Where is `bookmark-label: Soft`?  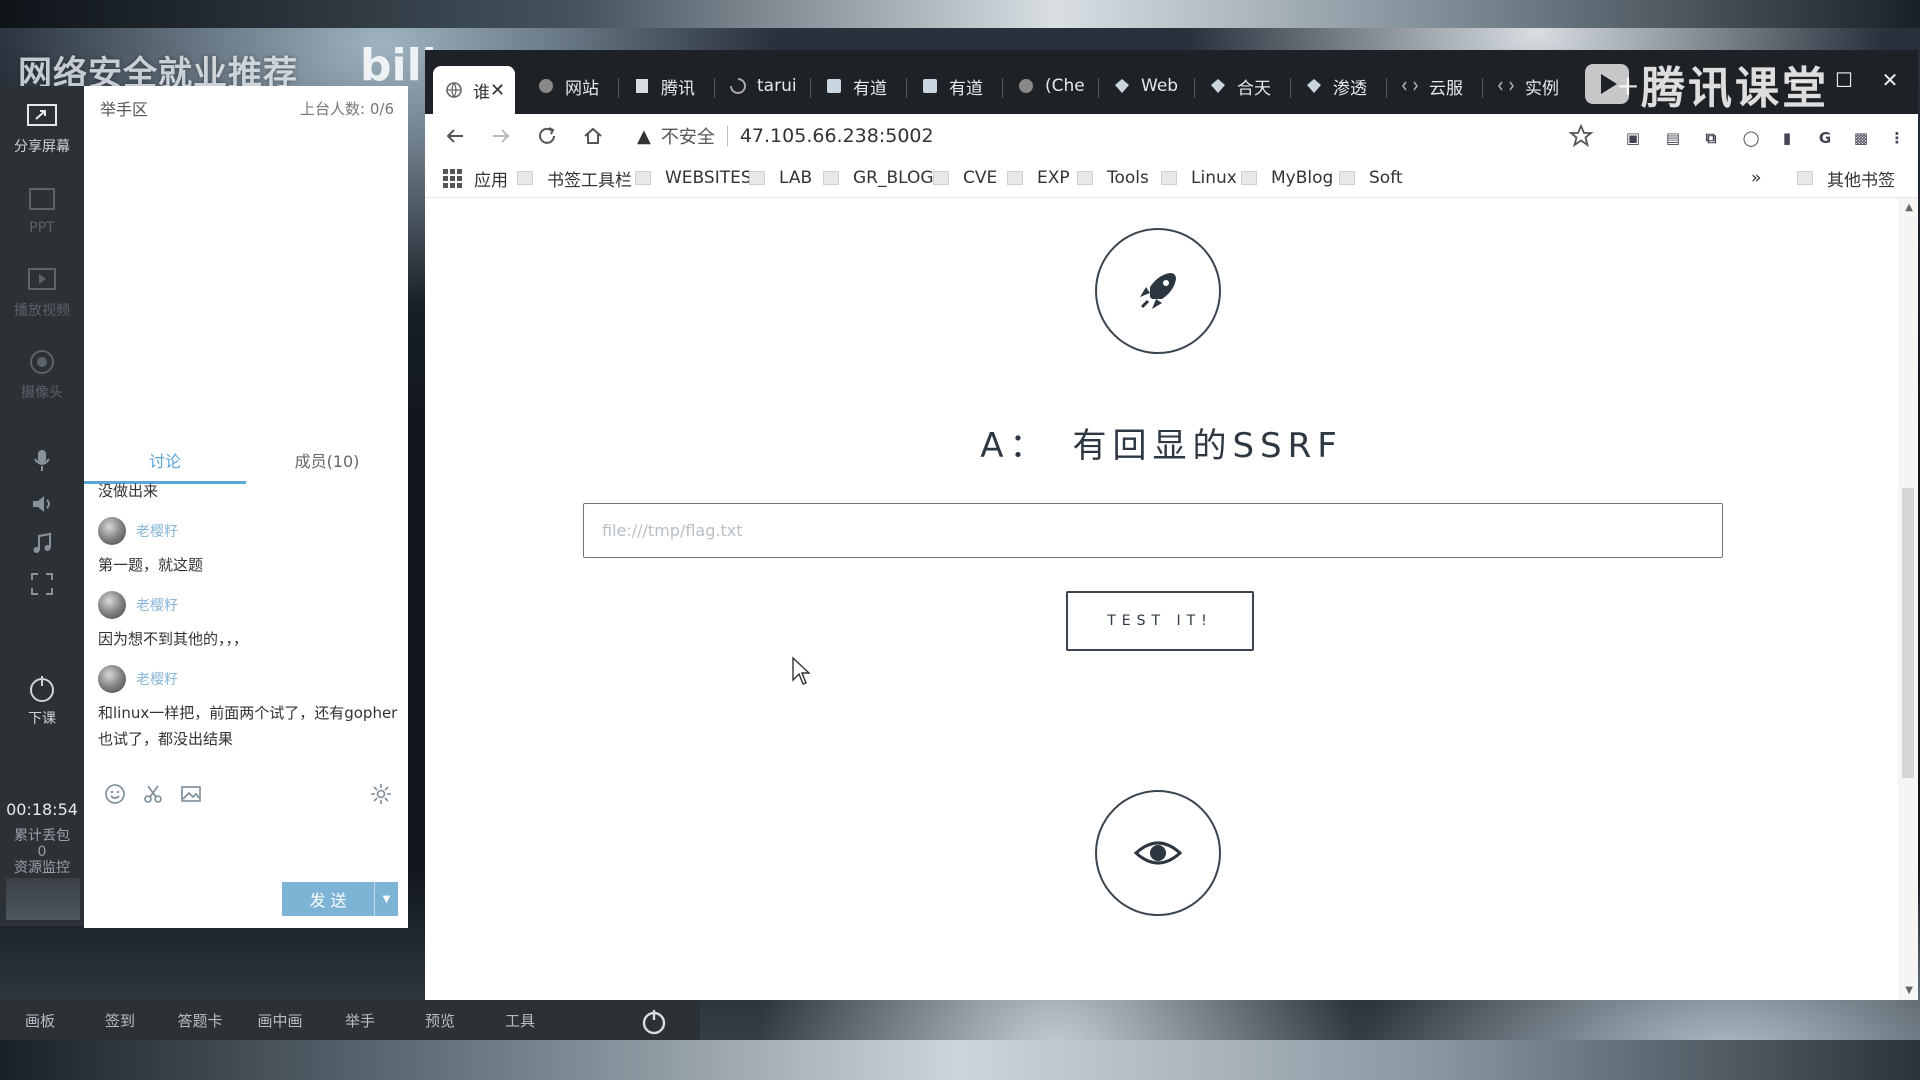
bookmark-label: Soft is located at coordinates (1386, 178).